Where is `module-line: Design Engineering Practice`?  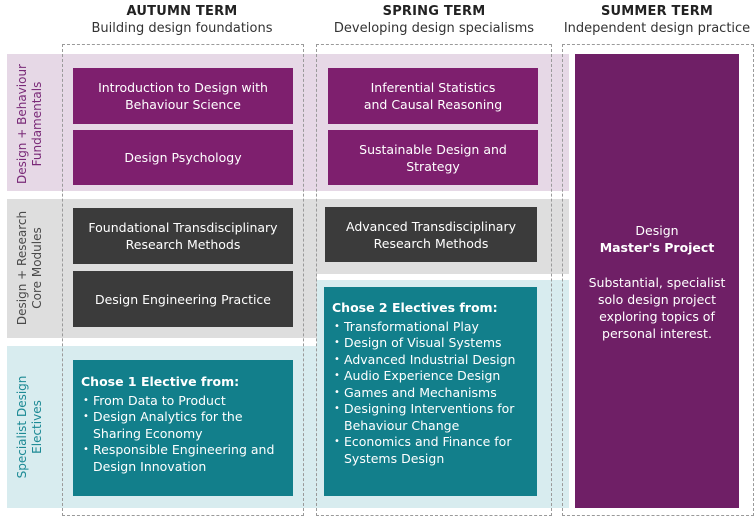 module-line: Design Engineering Practice is located at coordinates (183, 299).